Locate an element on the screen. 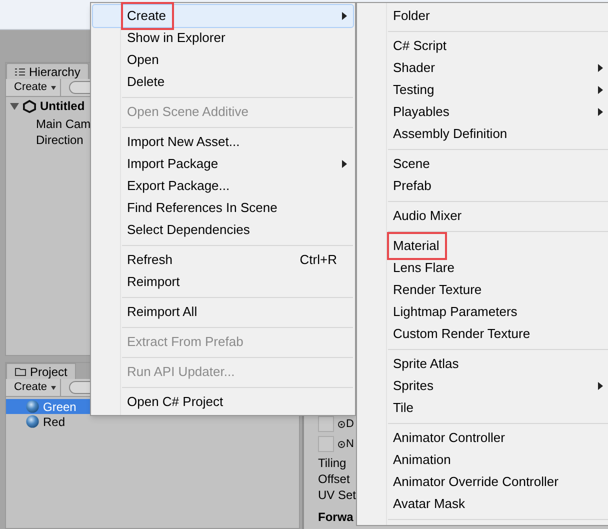 The height and width of the screenshot is (529, 608). menu-item: Reimport All is located at coordinates (223, 312).